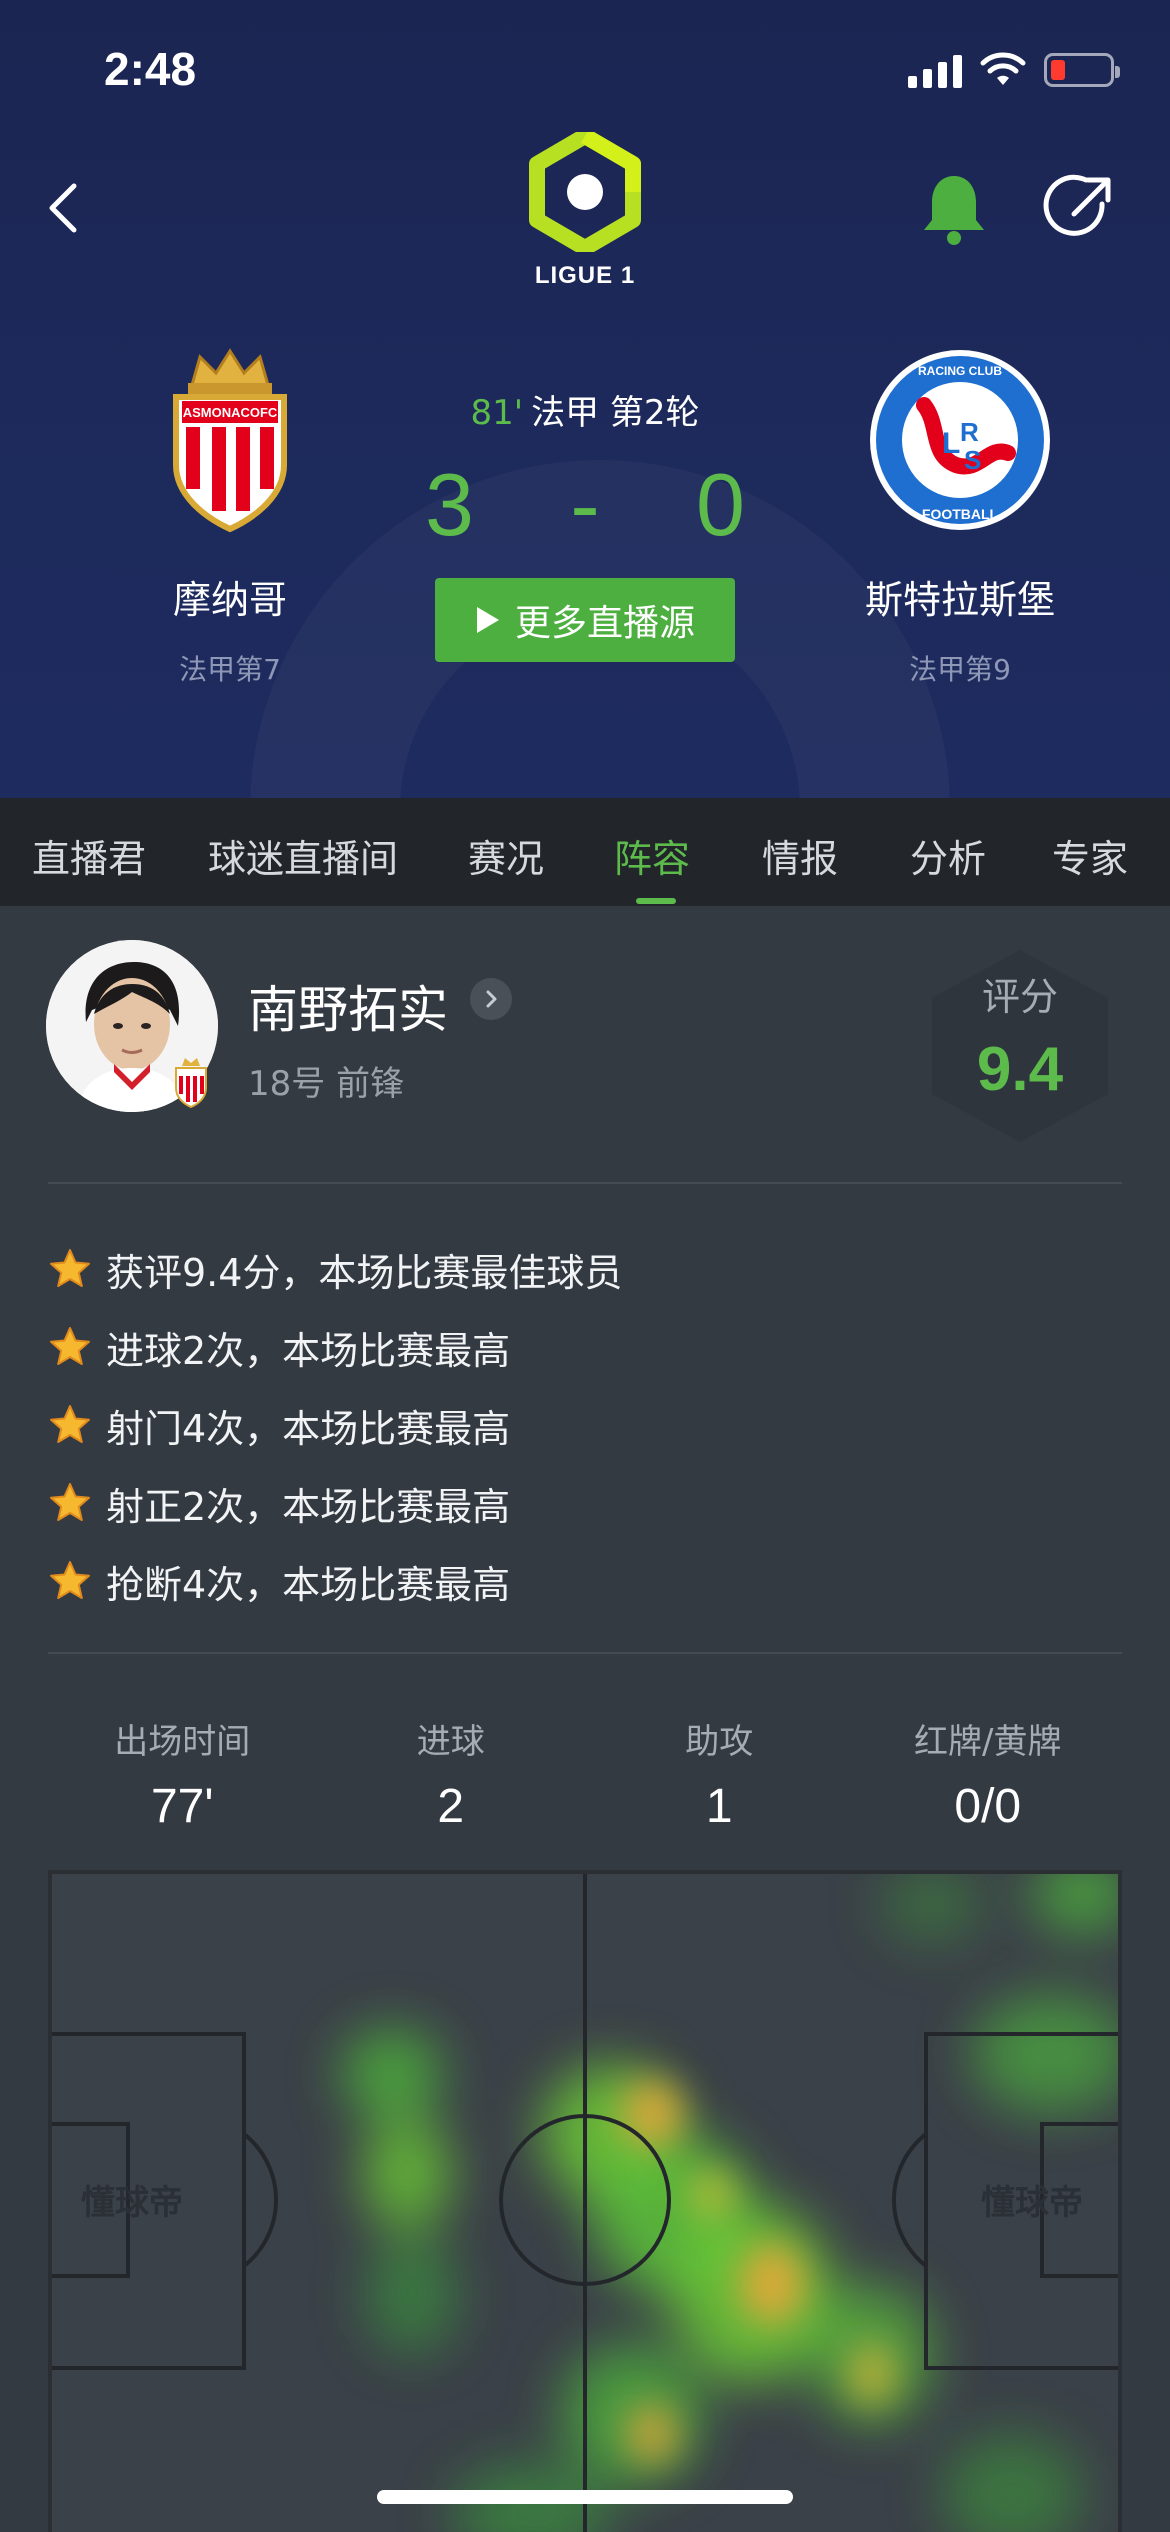  Describe the element at coordinates (935, 70) in the screenshot. I see `signal-icon` at that location.